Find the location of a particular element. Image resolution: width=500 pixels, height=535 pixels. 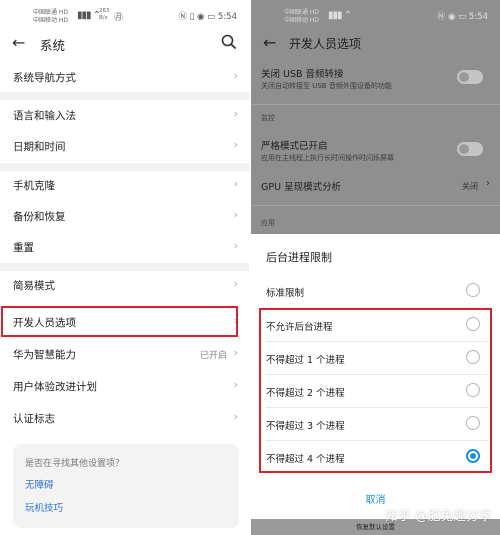

settings-item-value: 已开启 is located at coordinates (213, 356).